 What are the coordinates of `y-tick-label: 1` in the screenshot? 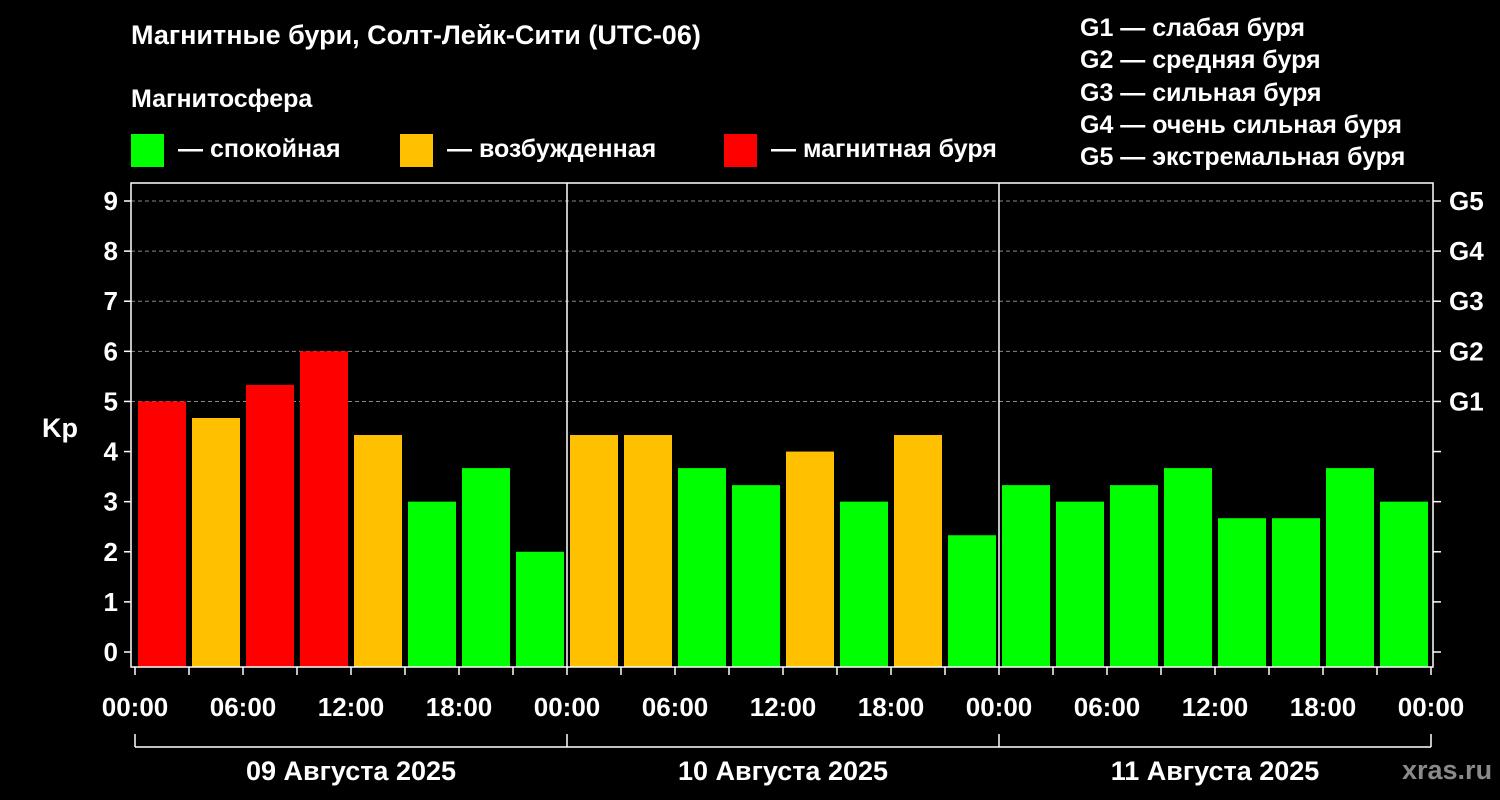 It's located at (111, 602).